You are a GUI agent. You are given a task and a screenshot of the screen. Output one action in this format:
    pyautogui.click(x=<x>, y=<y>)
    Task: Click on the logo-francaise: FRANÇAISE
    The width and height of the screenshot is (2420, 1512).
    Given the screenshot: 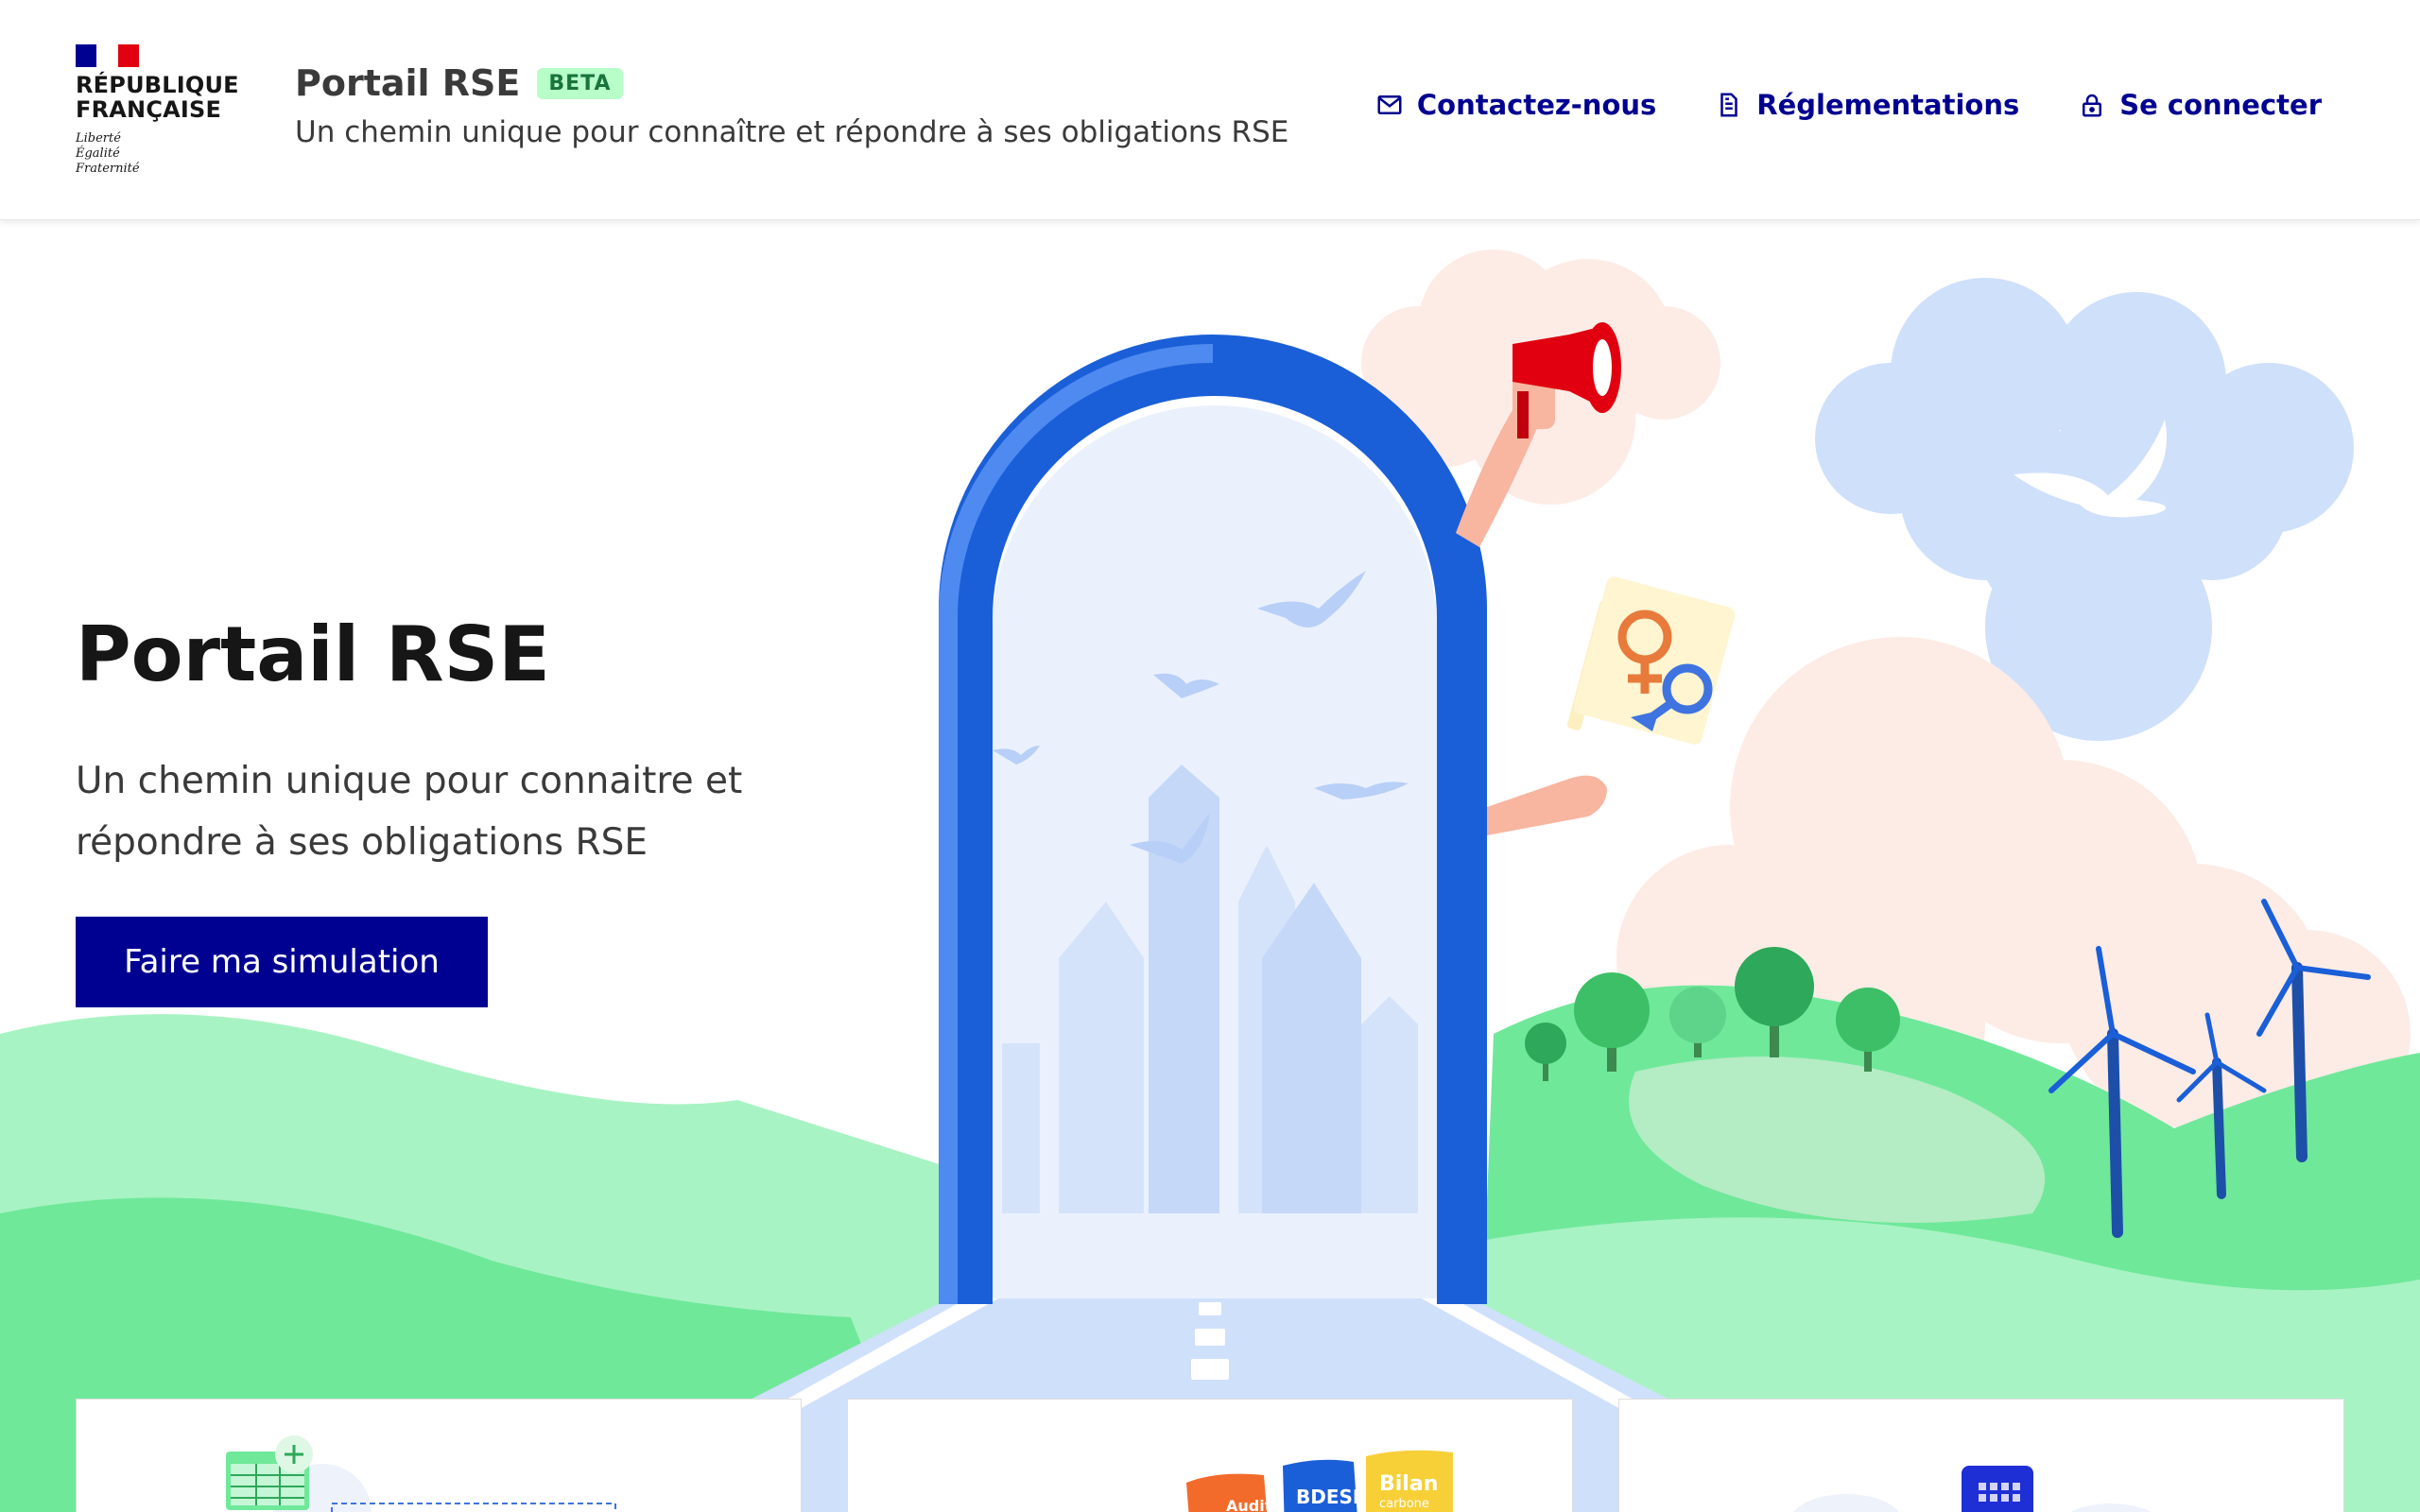 What is the action you would take?
    pyautogui.click(x=149, y=109)
    